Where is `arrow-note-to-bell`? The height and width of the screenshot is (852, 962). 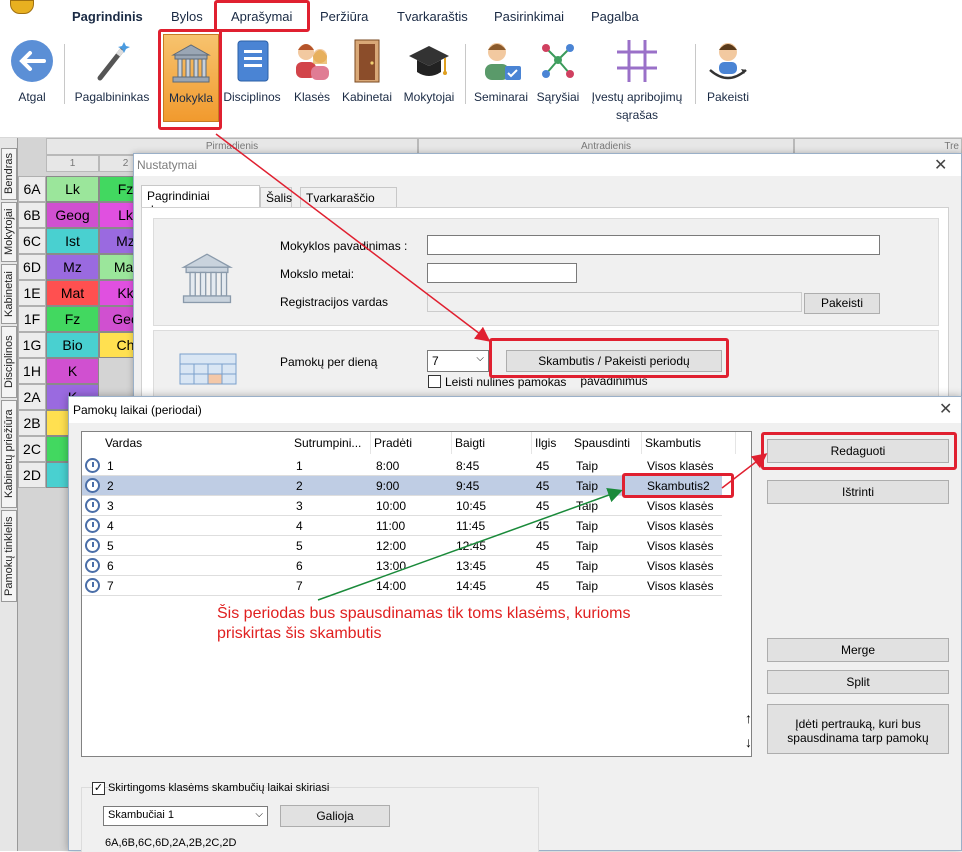
arrow-note-to-bell is located at coordinates (470, 544).